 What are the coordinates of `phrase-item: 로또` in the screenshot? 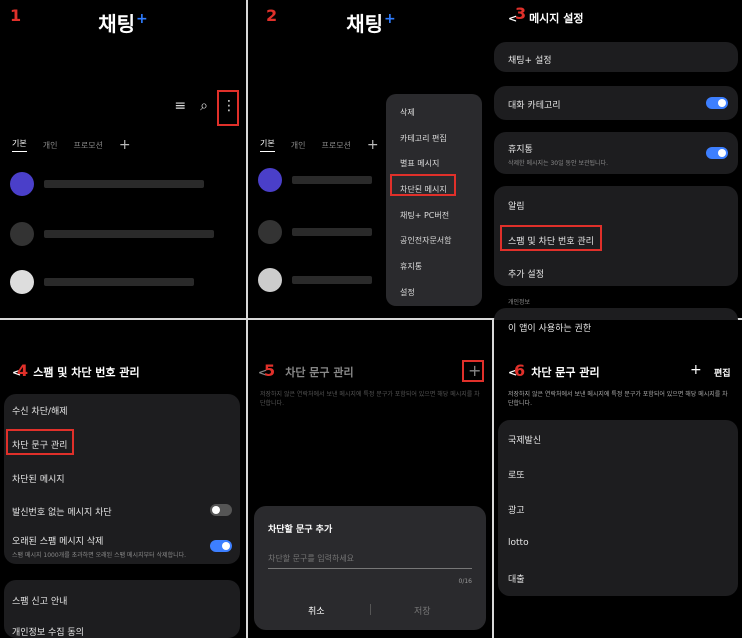 It's located at (516, 474).